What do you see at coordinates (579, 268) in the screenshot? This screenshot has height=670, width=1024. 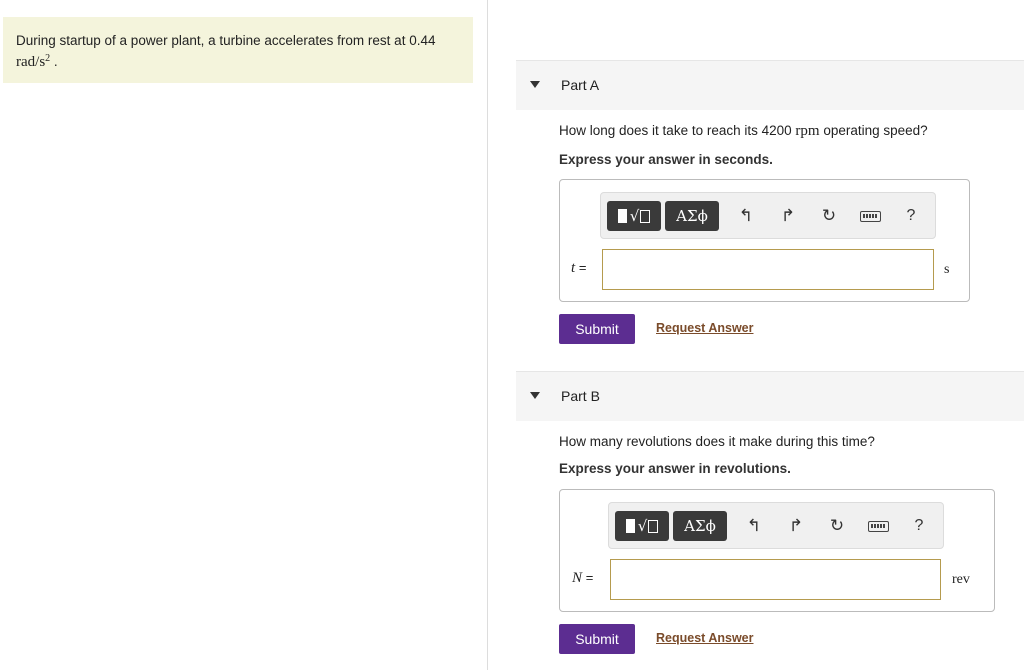 I see `variable-label: t =` at bounding box center [579, 268].